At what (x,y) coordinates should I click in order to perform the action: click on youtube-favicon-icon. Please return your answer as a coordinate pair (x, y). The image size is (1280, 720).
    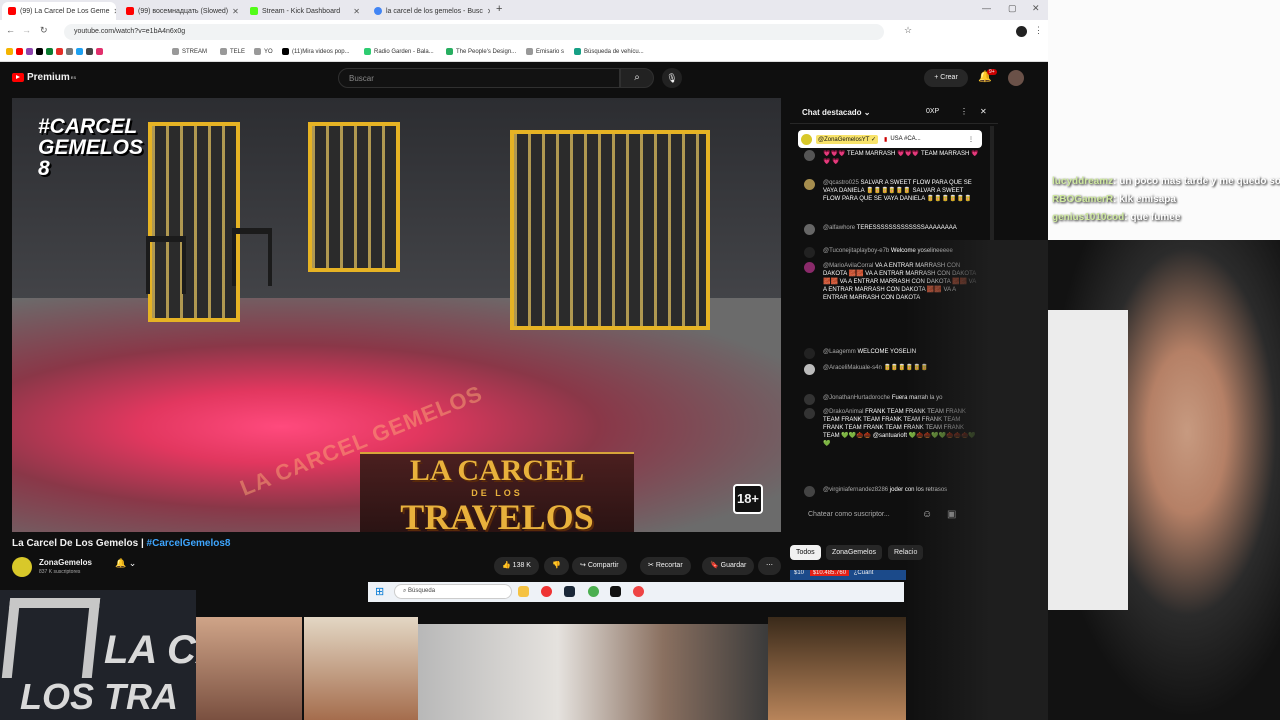
    Looking at the image, I should click on (130, 11).